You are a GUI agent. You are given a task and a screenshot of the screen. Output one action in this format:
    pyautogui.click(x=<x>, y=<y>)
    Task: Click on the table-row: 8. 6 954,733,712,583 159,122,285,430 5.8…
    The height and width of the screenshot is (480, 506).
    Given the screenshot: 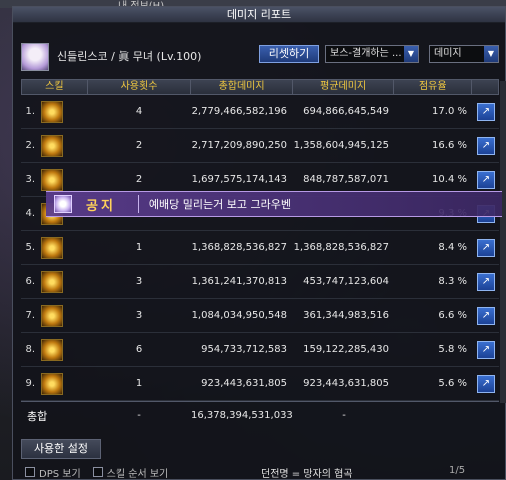 What is the action you would take?
    pyautogui.click(x=260, y=350)
    